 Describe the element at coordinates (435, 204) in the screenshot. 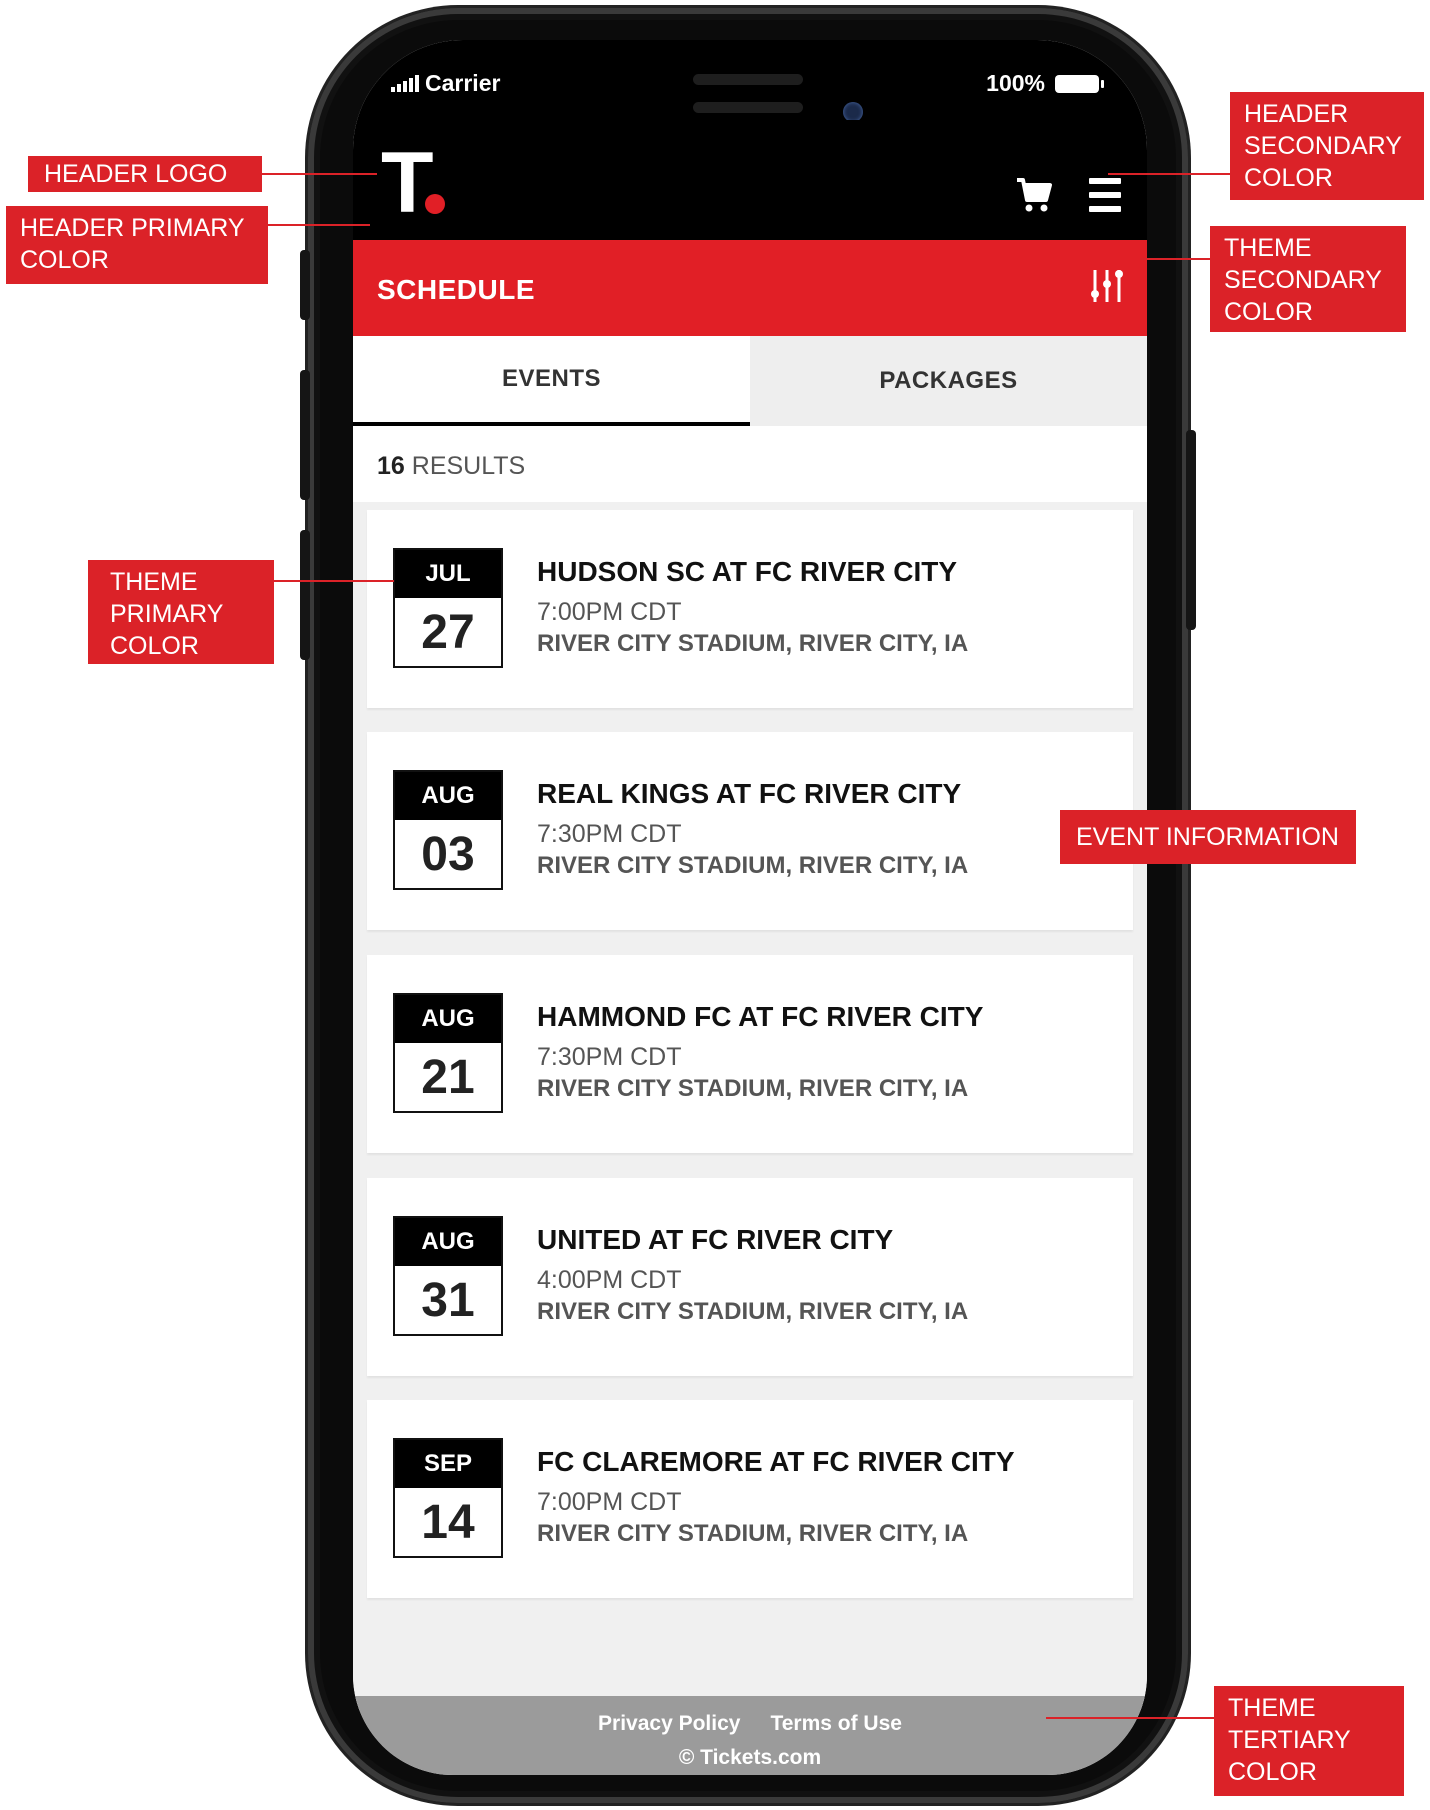

I see `logo-dot` at that location.